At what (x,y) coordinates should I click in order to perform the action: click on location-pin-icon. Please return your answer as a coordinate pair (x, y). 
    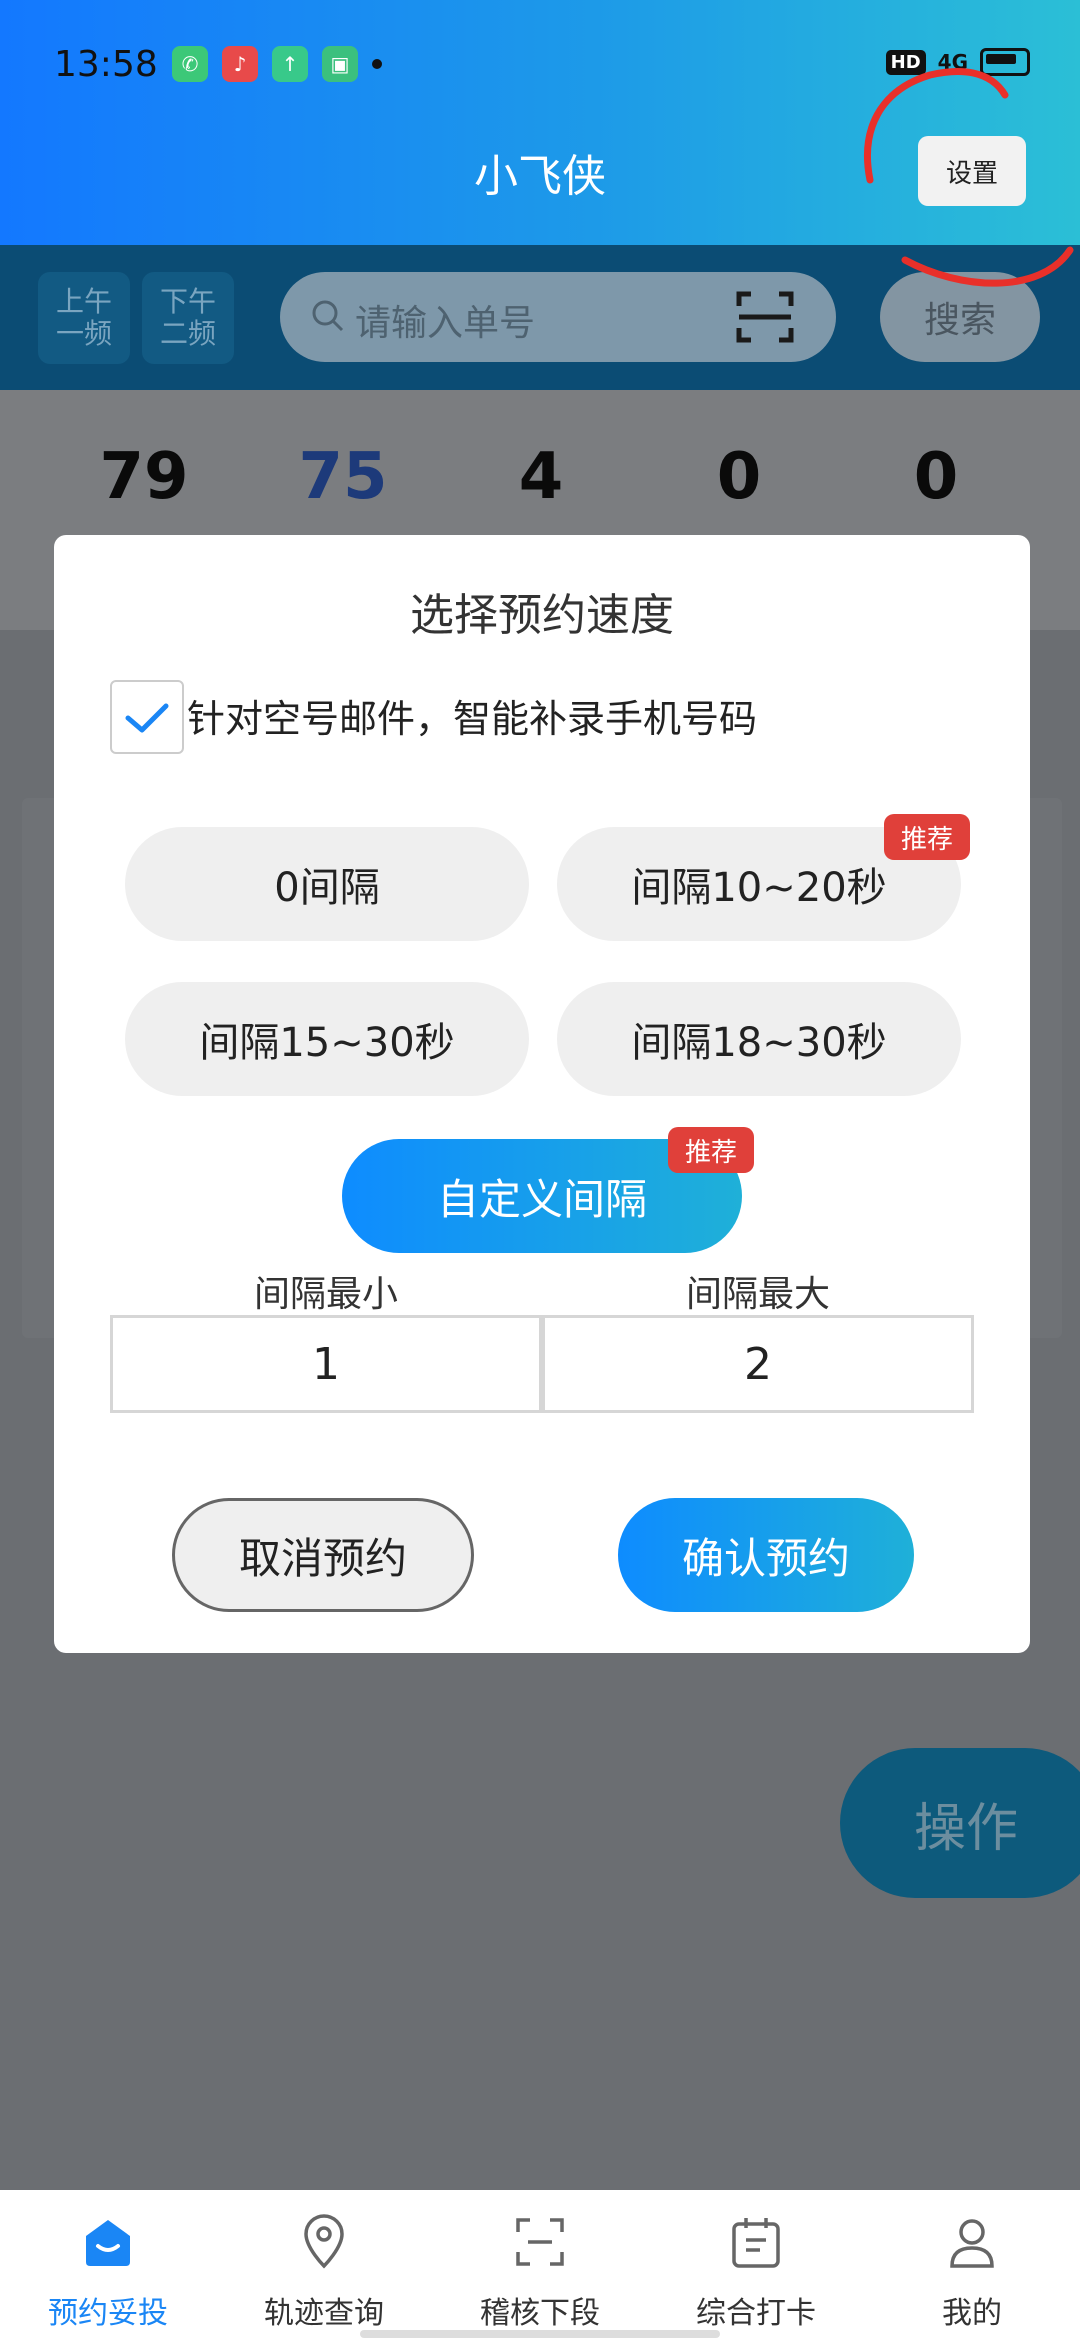
    Looking at the image, I should click on (324, 2241).